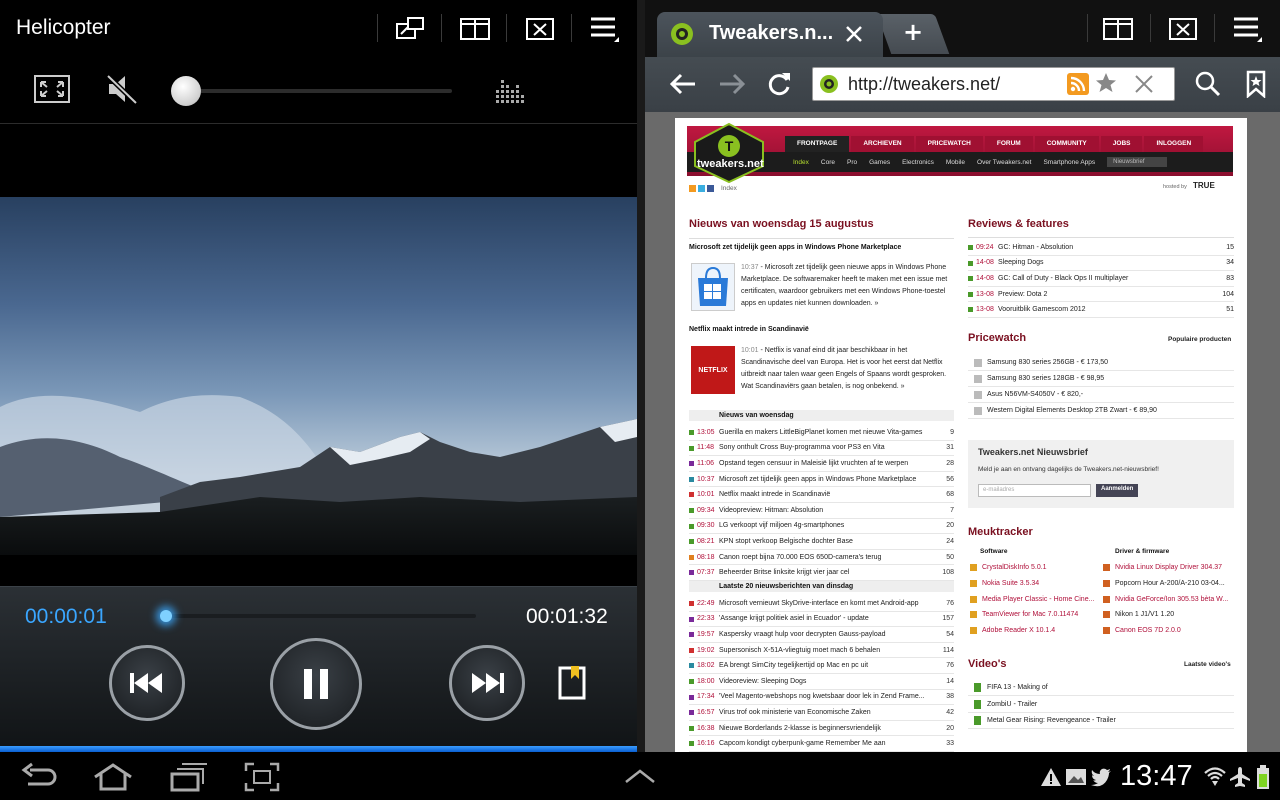 The width and height of the screenshot is (1280, 800). Describe the element at coordinates (321, 616) in the screenshot. I see `seek-bar` at that location.